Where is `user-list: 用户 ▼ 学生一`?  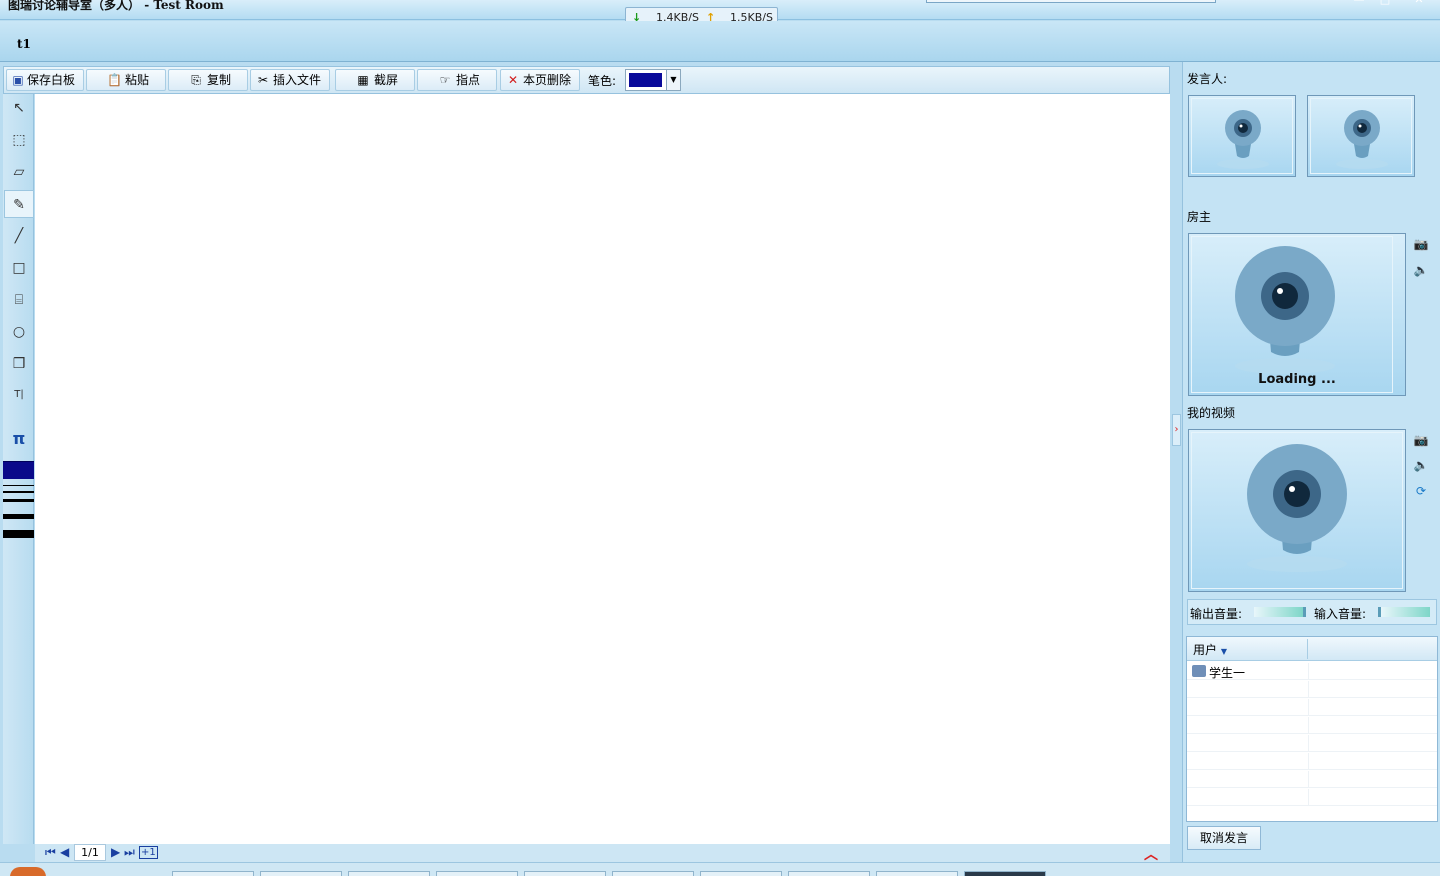 user-list: 用户 ▼ 学生一 is located at coordinates (1312, 729).